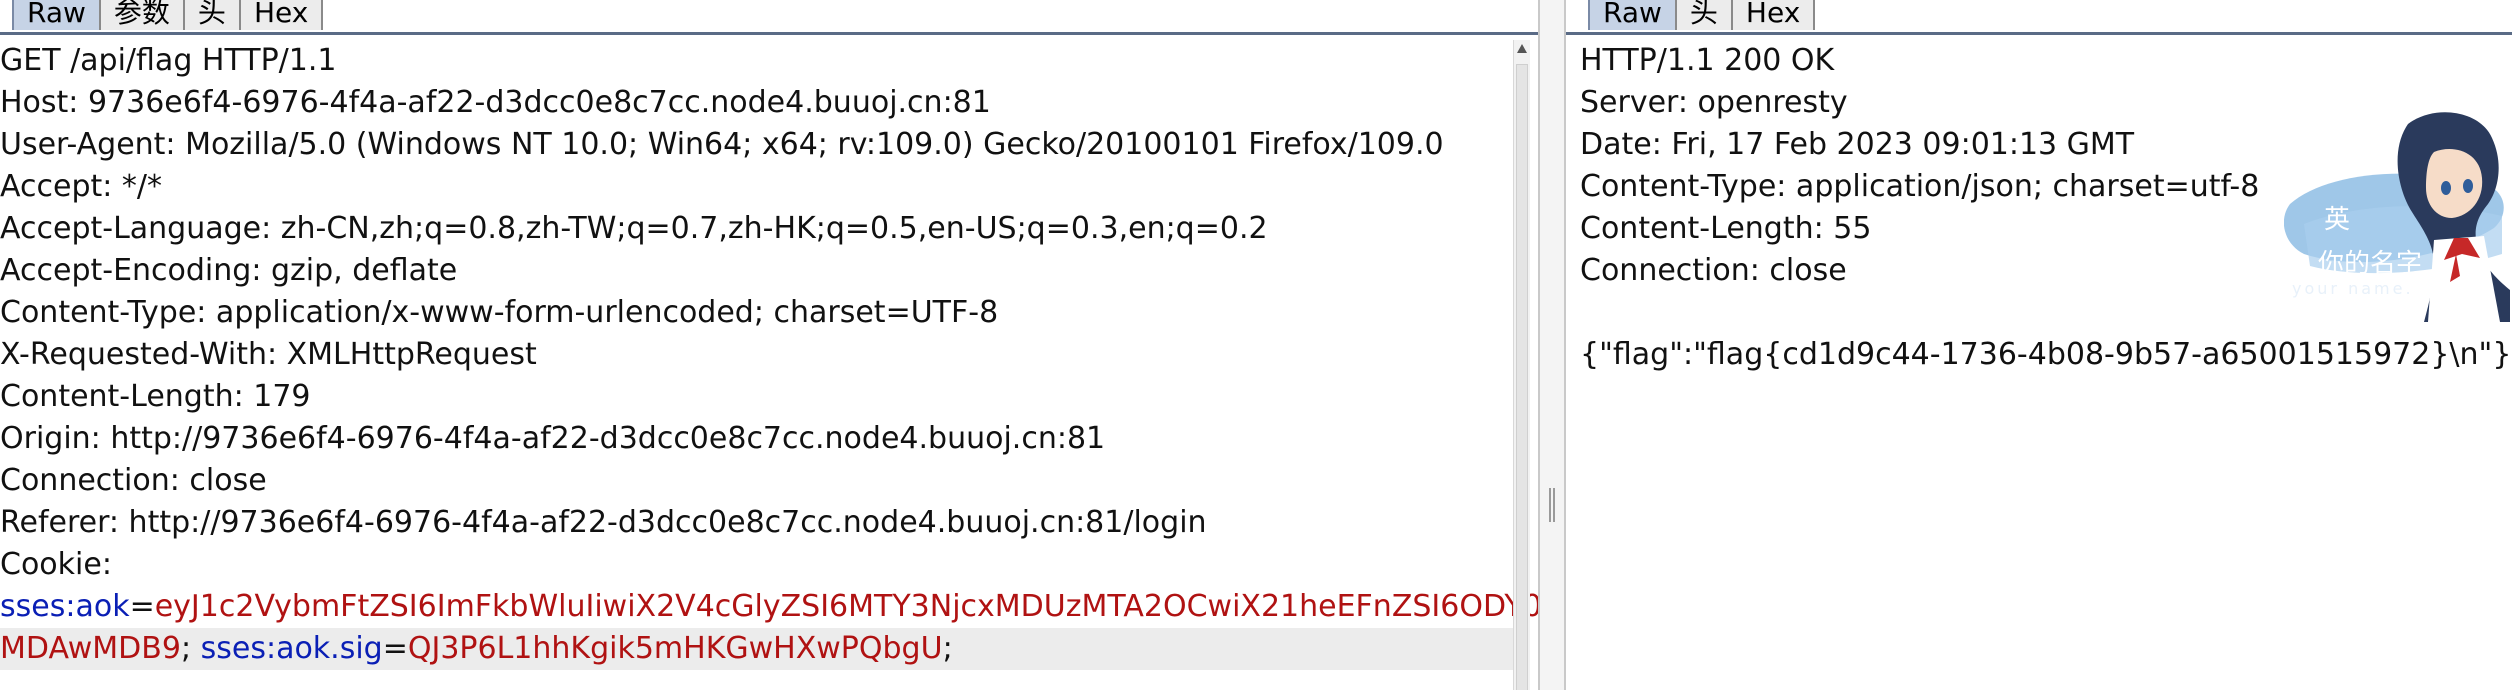 The image size is (2512, 690). What do you see at coordinates (168, 60) in the screenshot?
I see `request-line: GET /api/flag HTTP/1.1` at bounding box center [168, 60].